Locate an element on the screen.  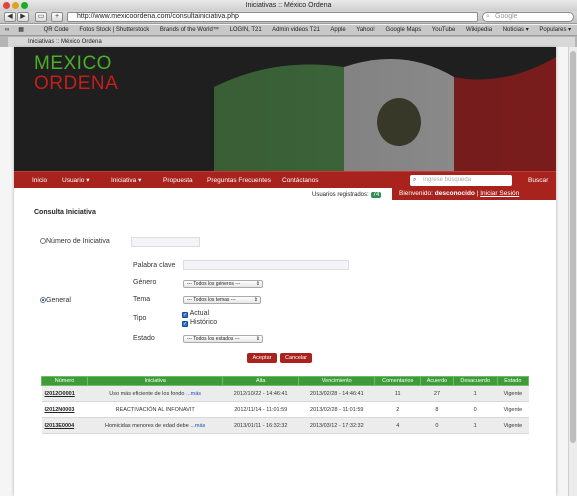
bookmark-item: QR Code is located at coordinates (56, 30).